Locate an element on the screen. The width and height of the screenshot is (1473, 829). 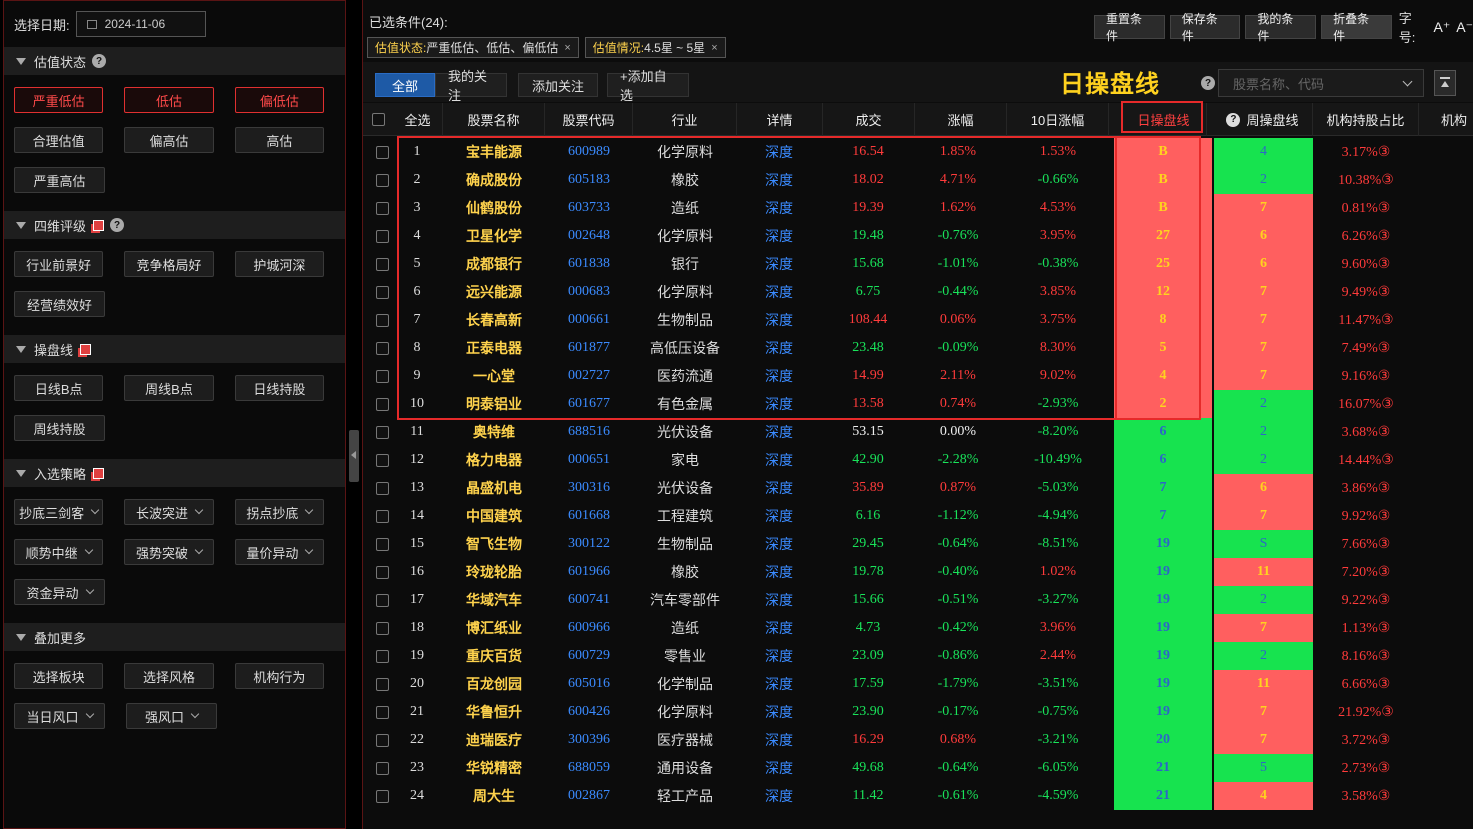
stock-code: 600426 is located at coordinates (589, 712).